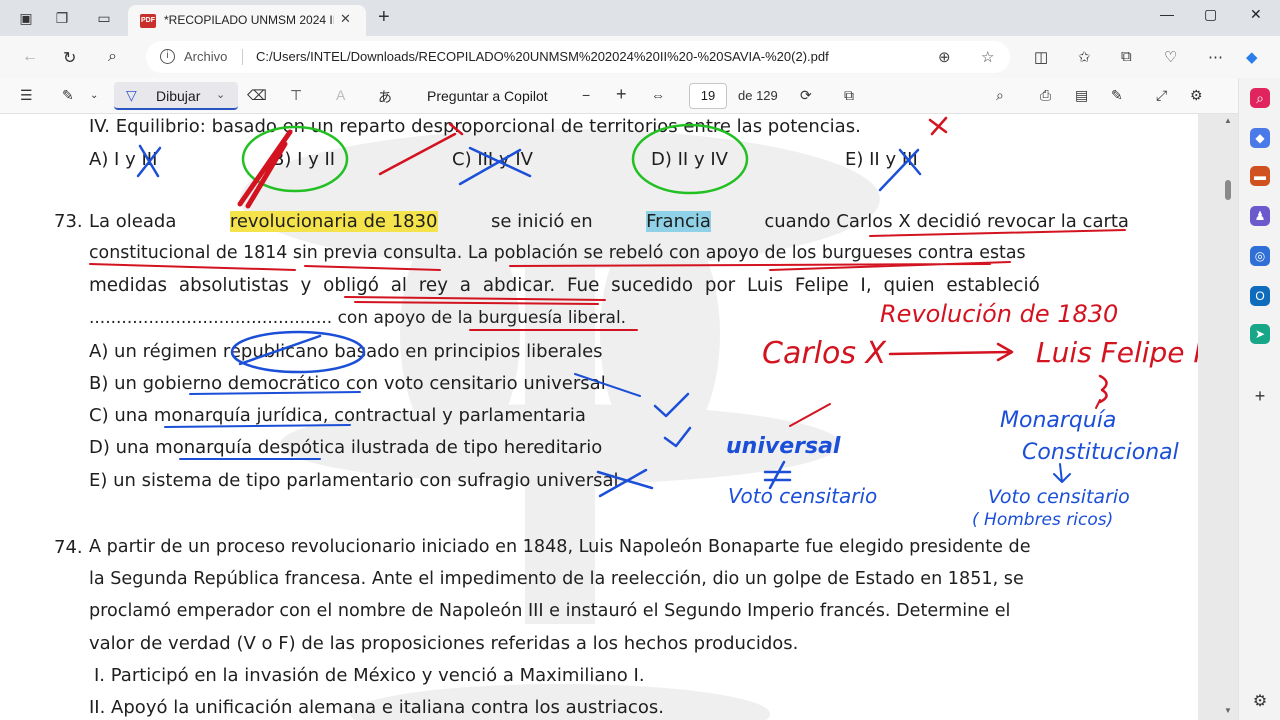  I want to click on fit-page-icon: ⇔, so click(658, 95).